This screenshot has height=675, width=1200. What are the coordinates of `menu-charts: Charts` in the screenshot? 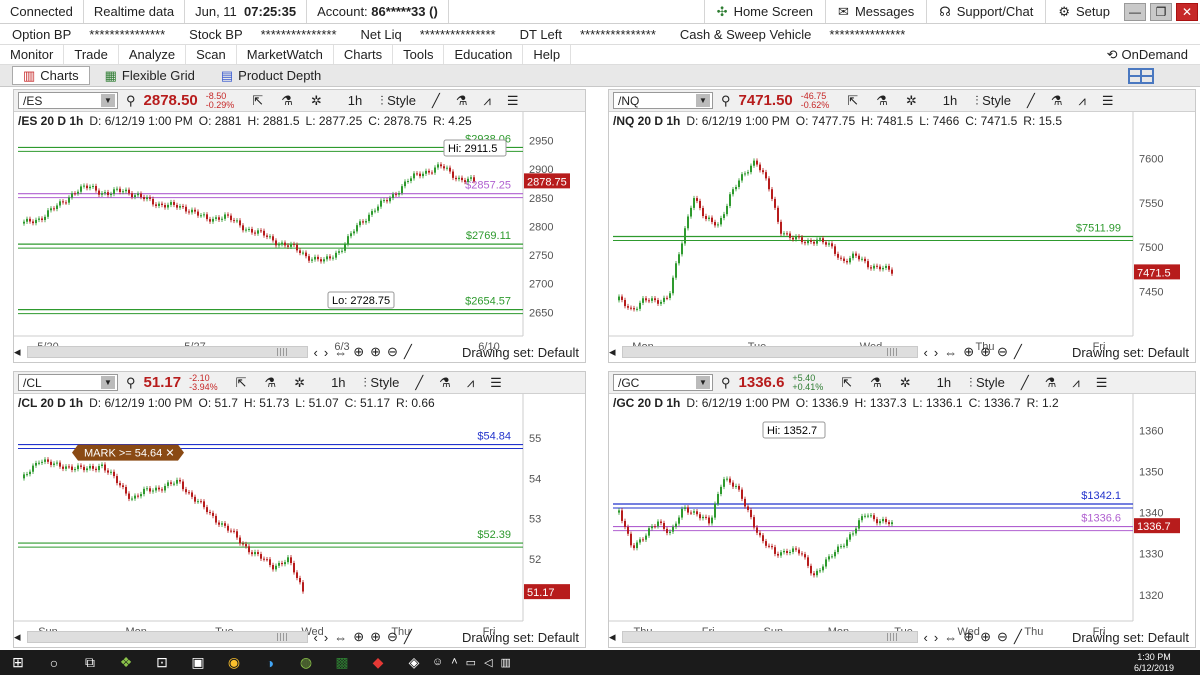 It's located at (364, 54).